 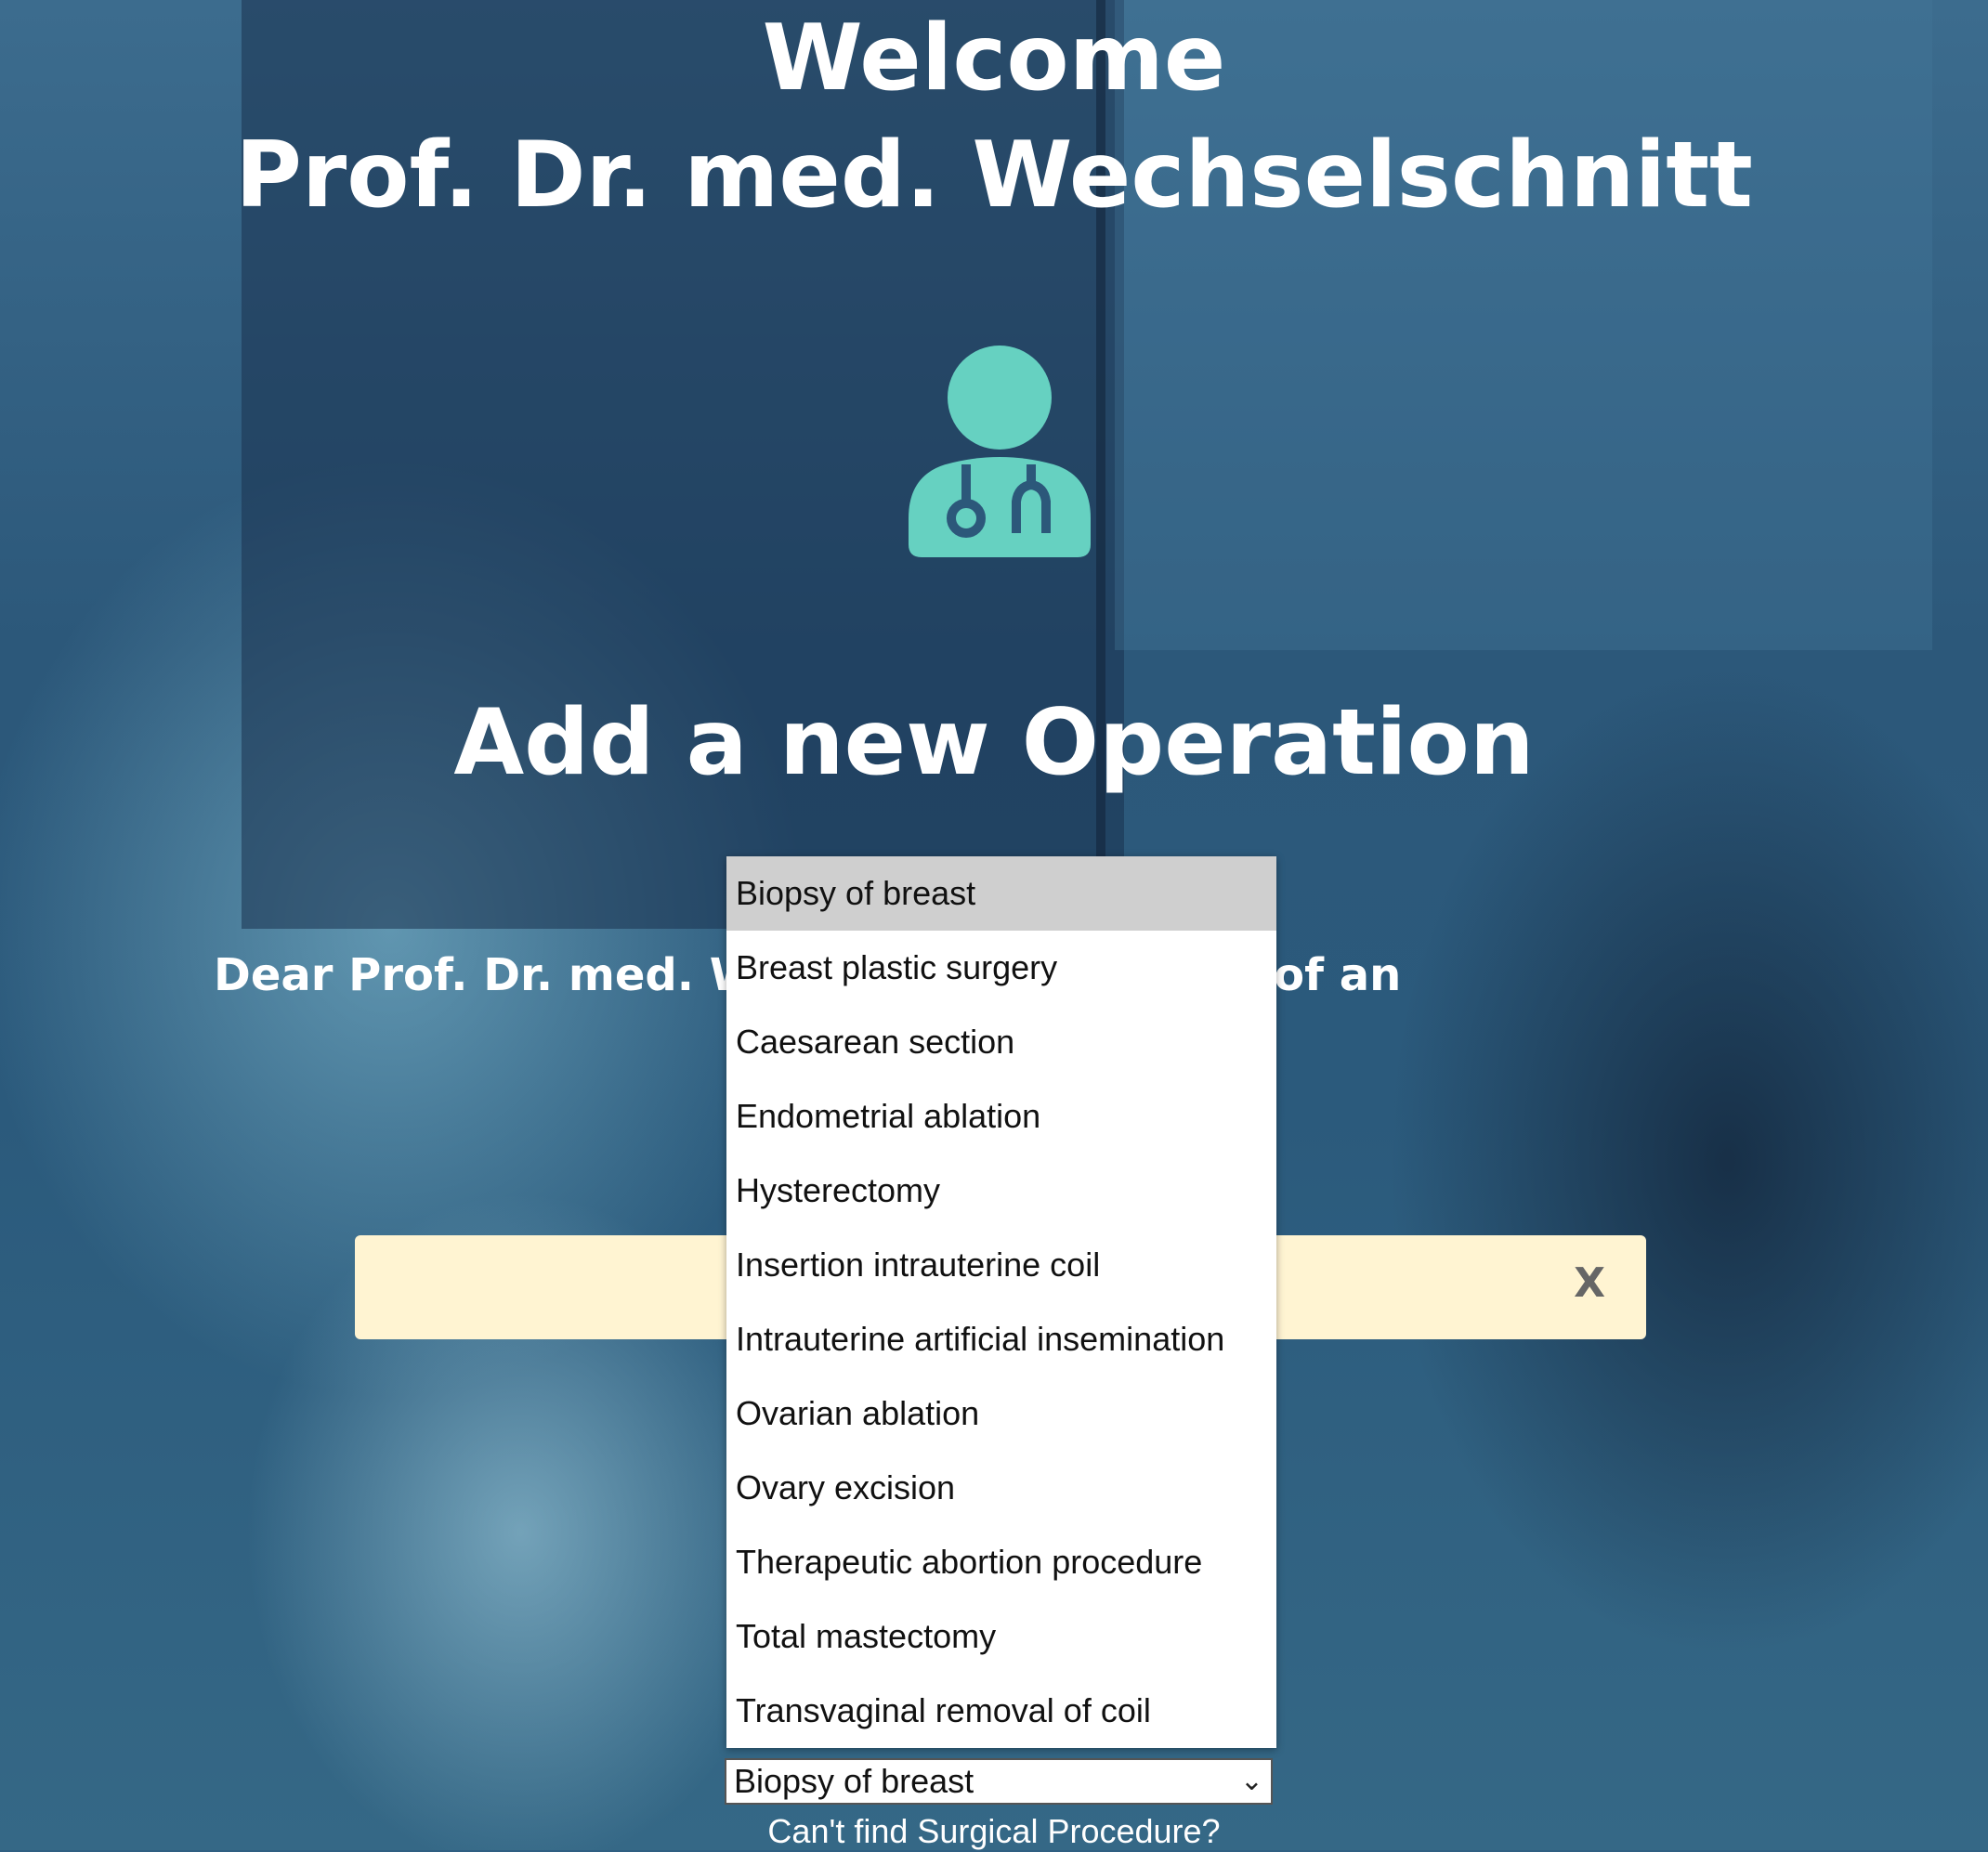 I want to click on dropdown-option: Therapeutic abortion procedure, so click(x=1001, y=1562).